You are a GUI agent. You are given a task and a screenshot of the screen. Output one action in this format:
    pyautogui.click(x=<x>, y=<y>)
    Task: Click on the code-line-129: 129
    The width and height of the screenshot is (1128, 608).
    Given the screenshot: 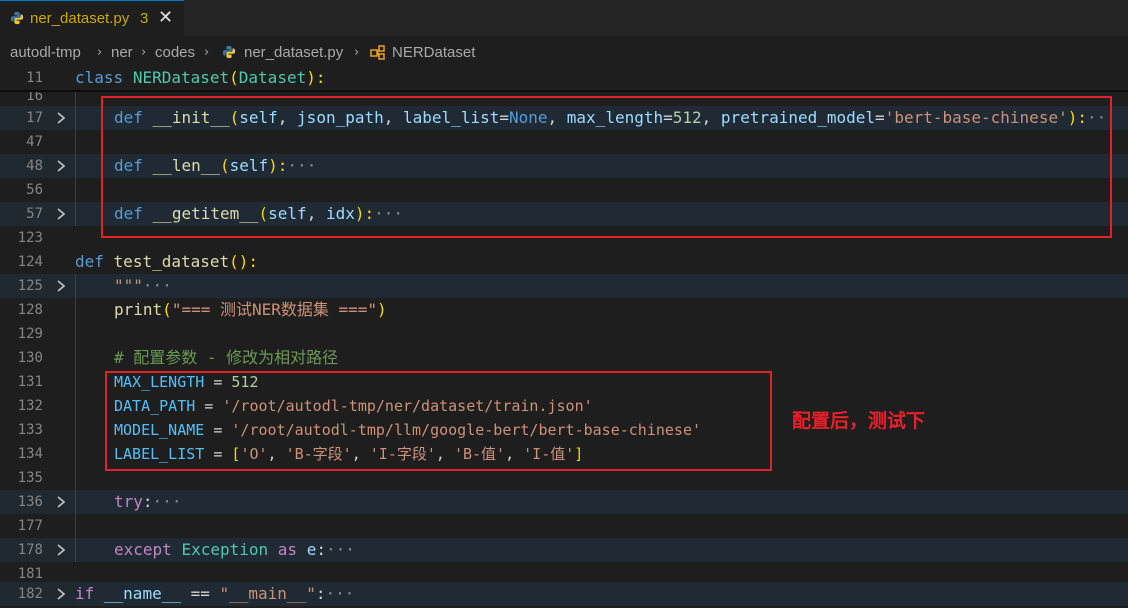 What is the action you would take?
    pyautogui.click(x=564, y=334)
    